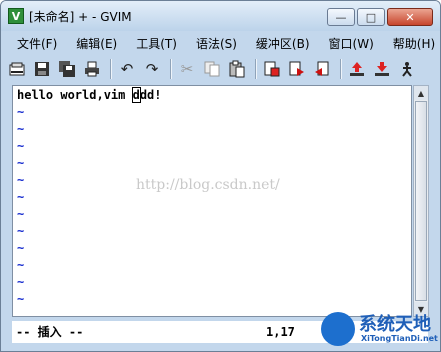  I want to click on find-prev-icon, so click(322, 69).